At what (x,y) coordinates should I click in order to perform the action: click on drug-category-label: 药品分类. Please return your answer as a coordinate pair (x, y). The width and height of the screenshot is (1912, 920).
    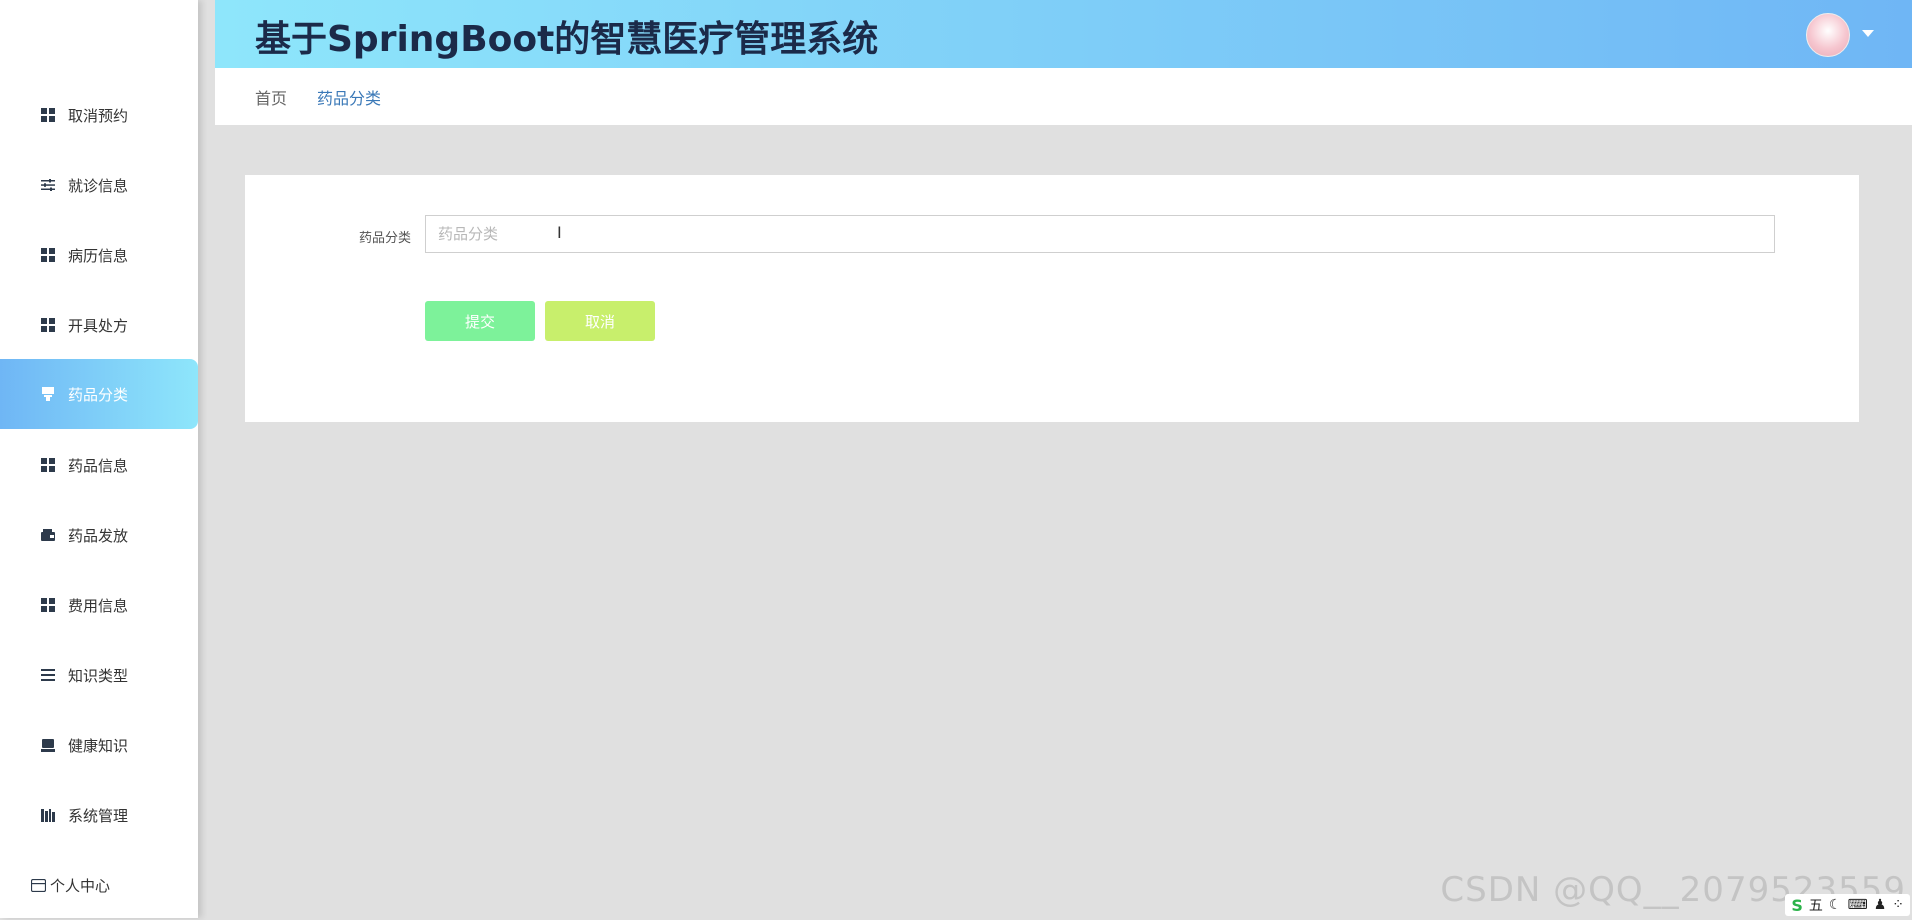
    Looking at the image, I should click on (385, 238).